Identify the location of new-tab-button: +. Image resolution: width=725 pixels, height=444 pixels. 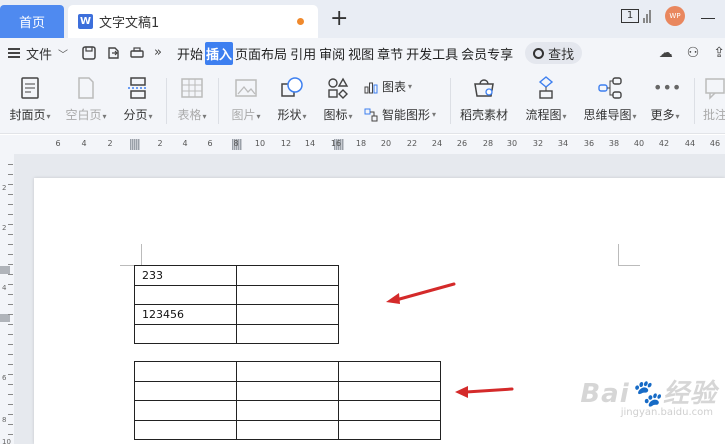
(339, 19).